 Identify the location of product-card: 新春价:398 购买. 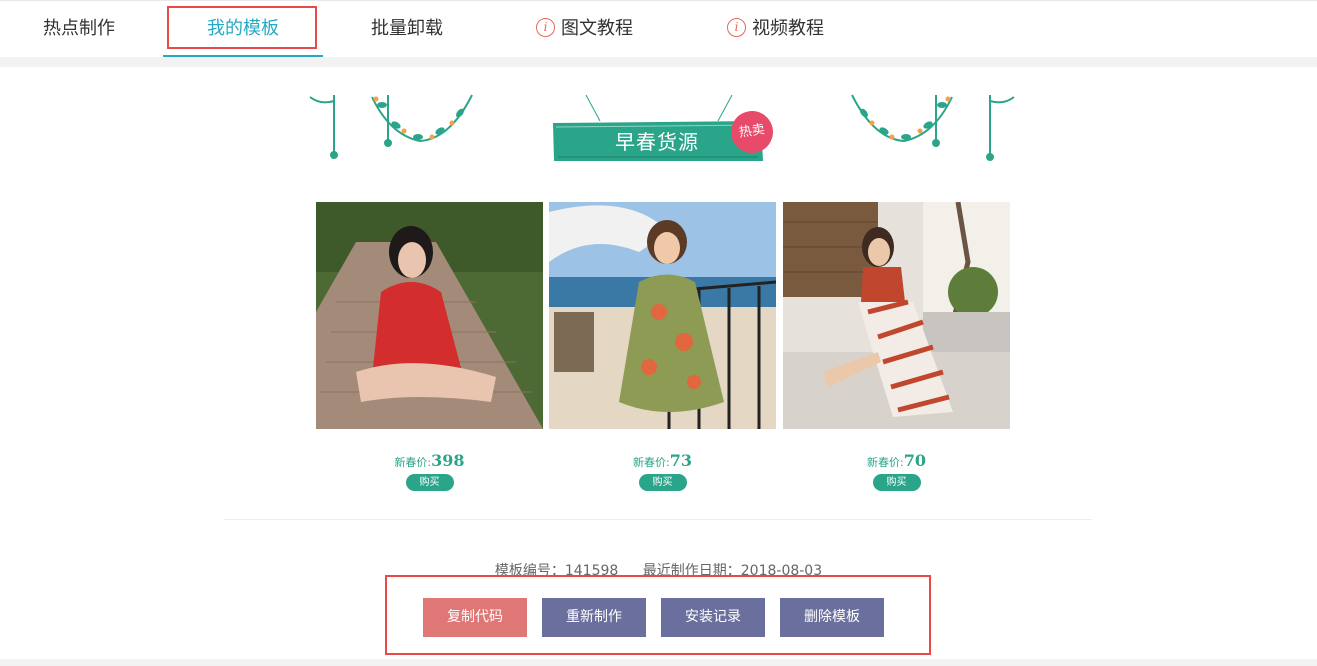
(429, 346).